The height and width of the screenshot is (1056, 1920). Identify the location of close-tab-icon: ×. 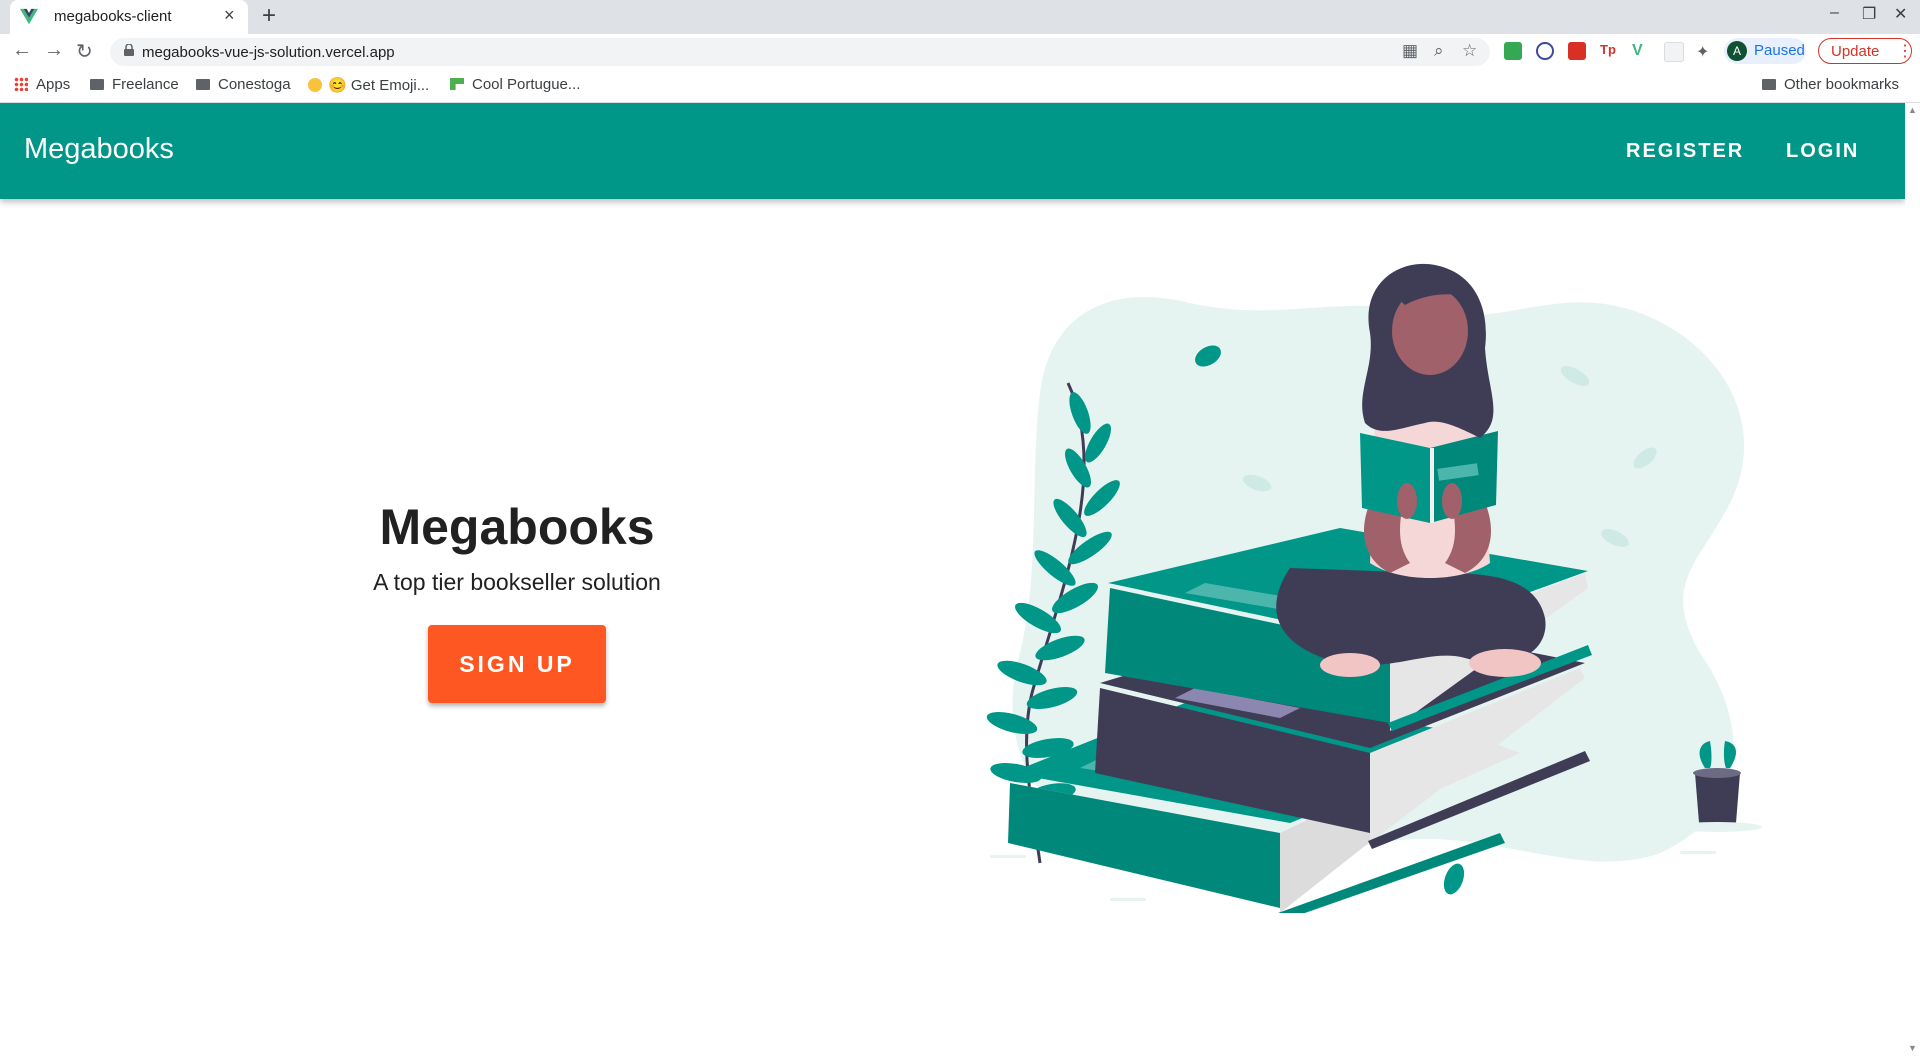
(229, 15).